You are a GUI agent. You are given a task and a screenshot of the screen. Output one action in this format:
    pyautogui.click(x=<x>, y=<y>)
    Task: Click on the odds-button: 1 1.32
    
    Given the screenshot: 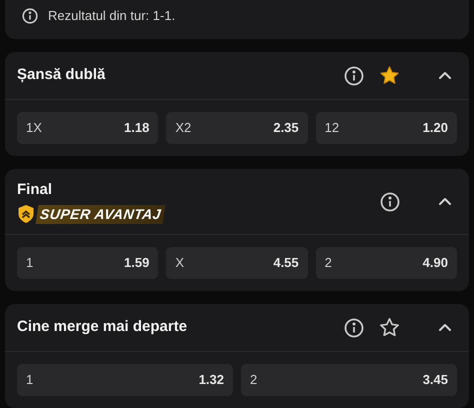 What is the action you would take?
    pyautogui.click(x=125, y=380)
    